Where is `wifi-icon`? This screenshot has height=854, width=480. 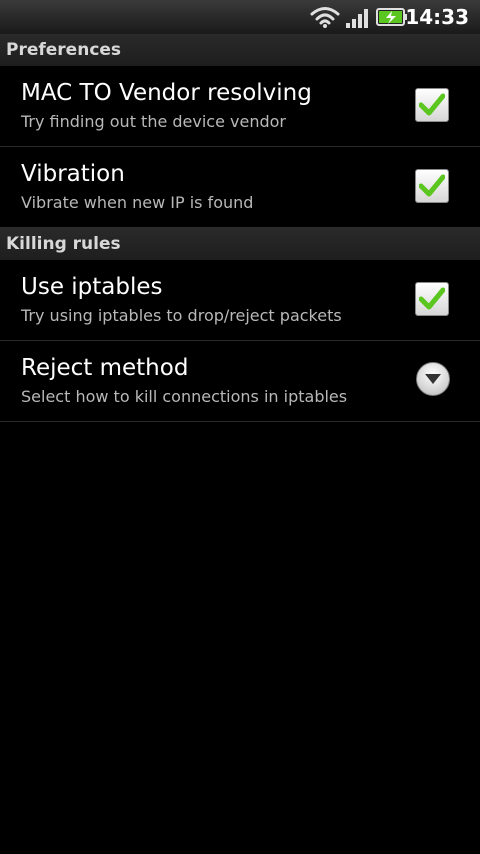 wifi-icon is located at coordinates (325, 17).